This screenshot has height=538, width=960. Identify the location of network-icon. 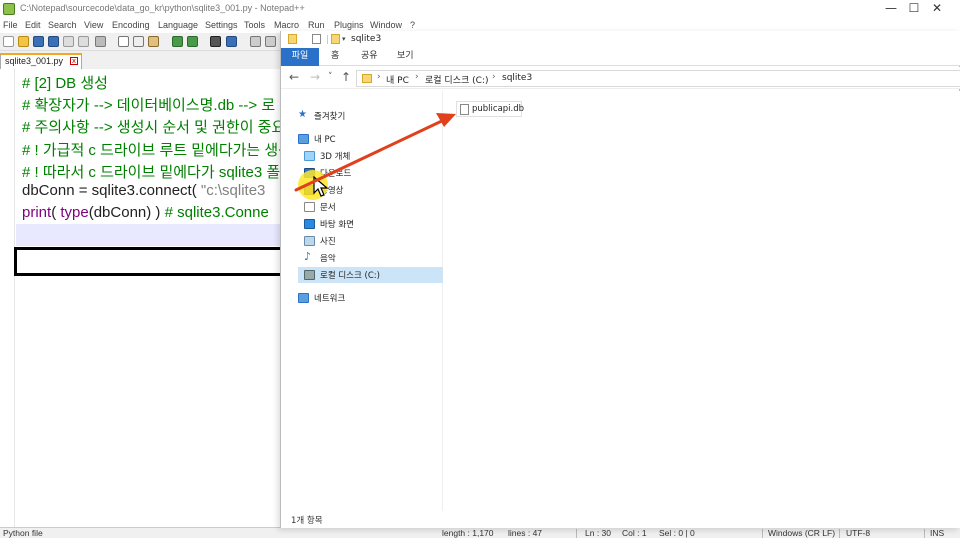
(303, 298).